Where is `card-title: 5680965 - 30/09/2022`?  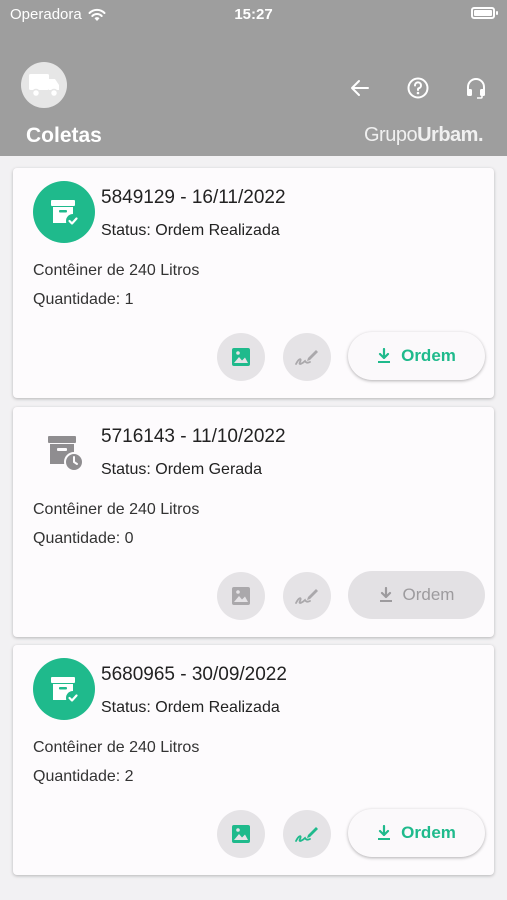
card-title: 5680965 - 30/09/2022 is located at coordinates (194, 674).